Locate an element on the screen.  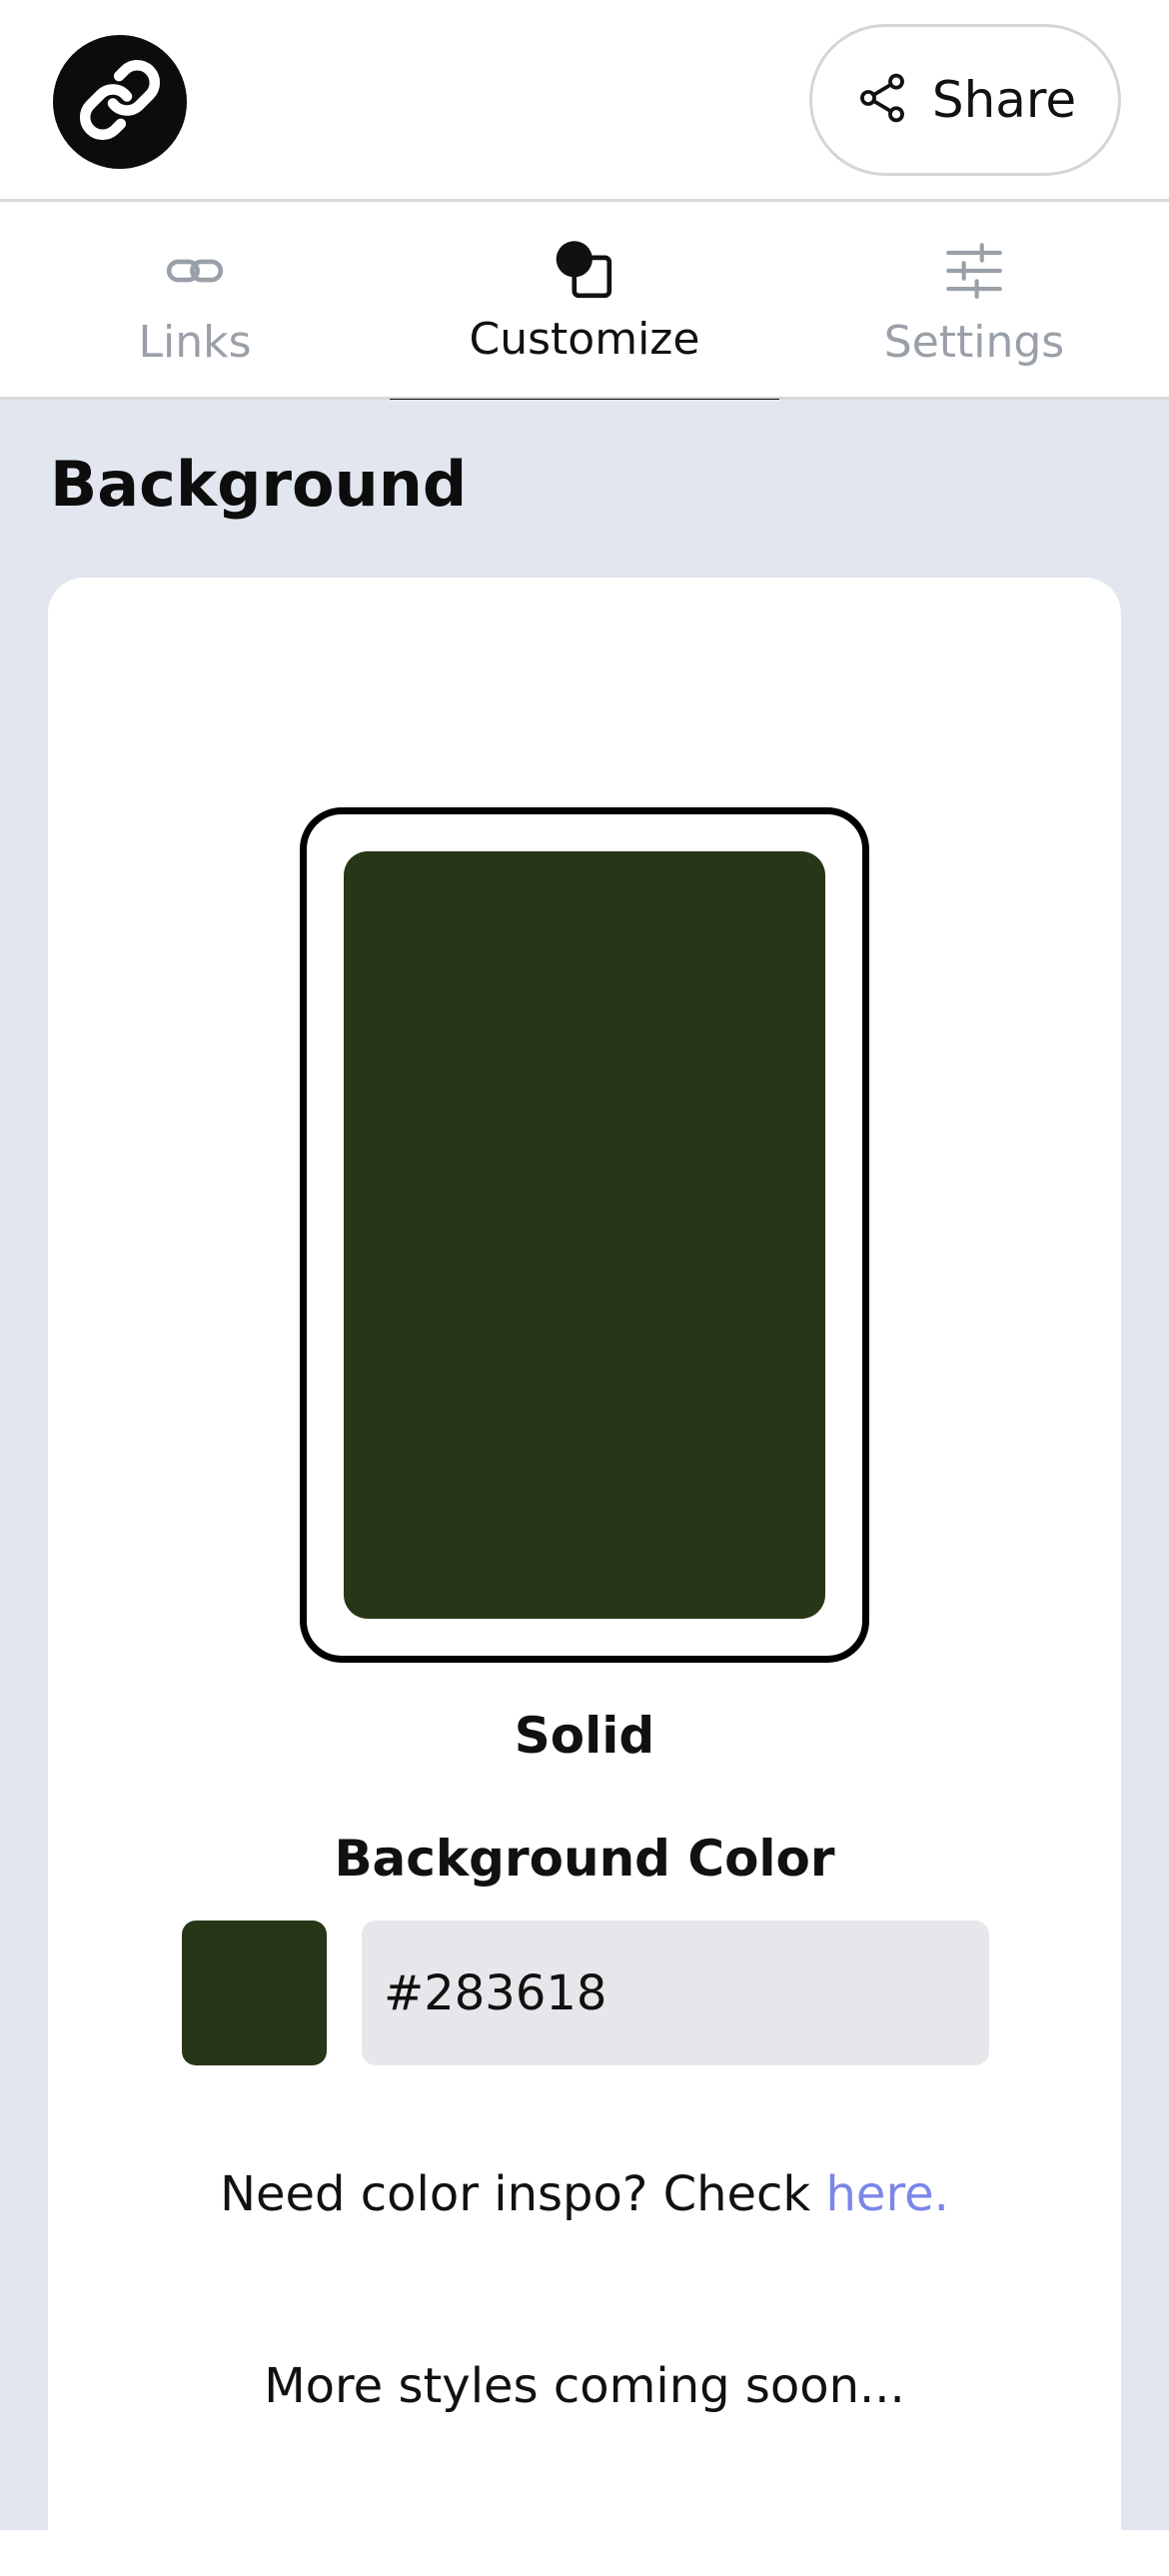
background-preview is located at coordinates (584, 1235).